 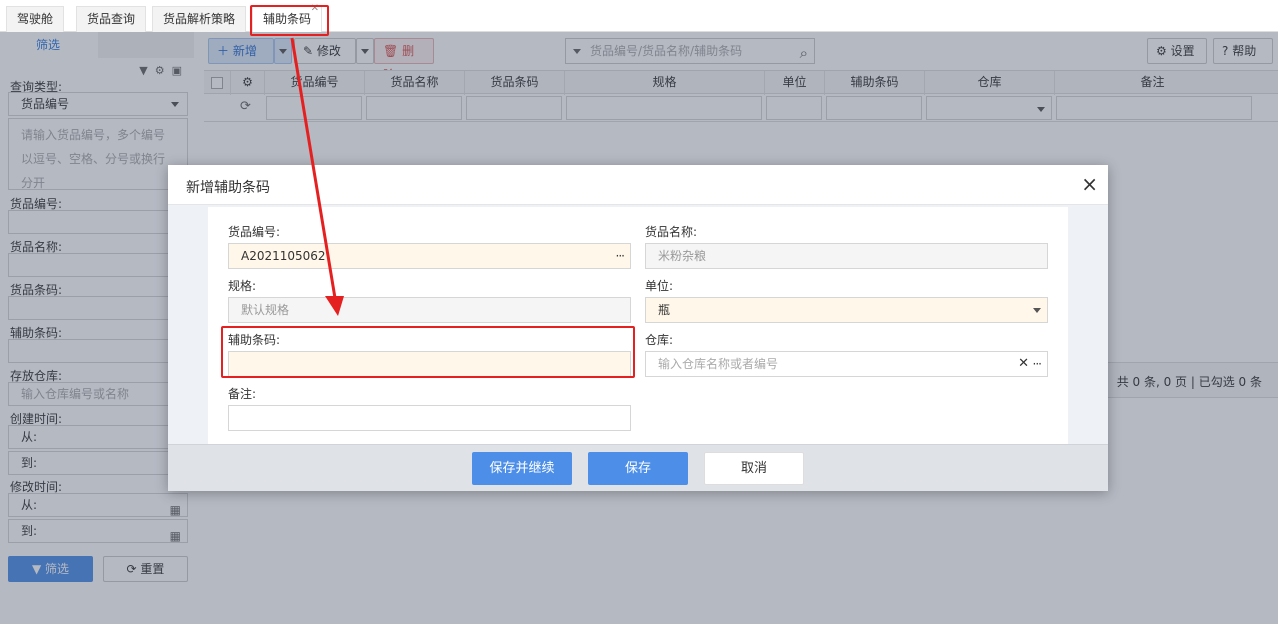 I want to click on spec-field: 默认规格, so click(x=429, y=310).